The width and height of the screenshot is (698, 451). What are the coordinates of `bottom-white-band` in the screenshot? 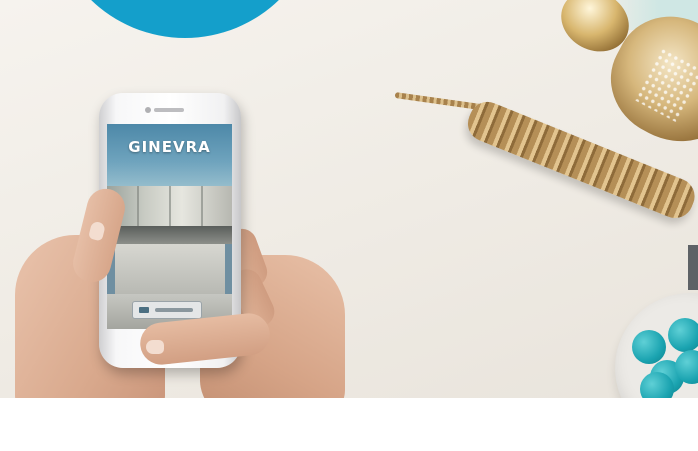 It's located at (349, 424).